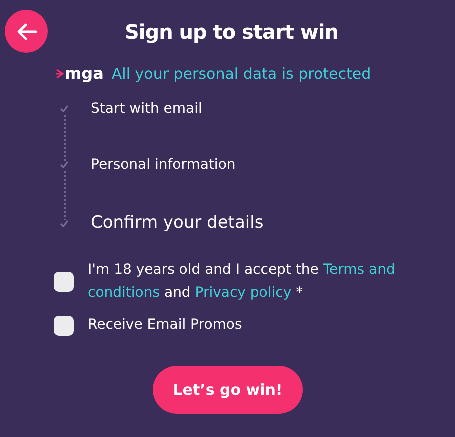 The image size is (455, 437). I want to click on policy-link: Privacy policy, so click(243, 293).